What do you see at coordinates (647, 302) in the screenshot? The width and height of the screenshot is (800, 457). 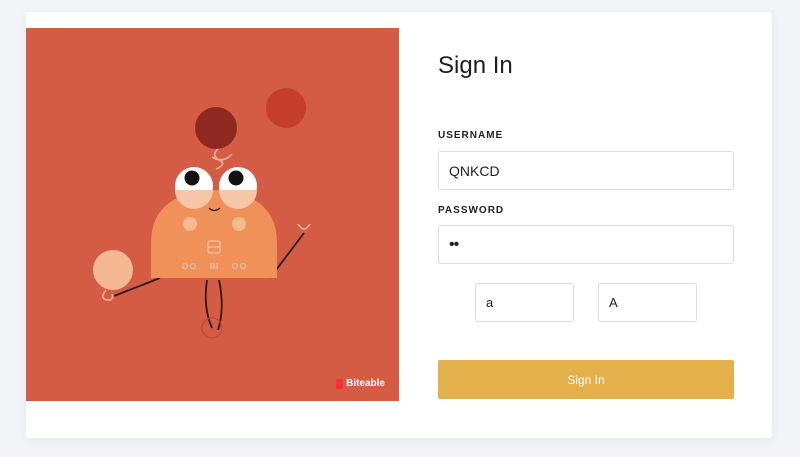 I see `captcha-uppercase-input` at bounding box center [647, 302].